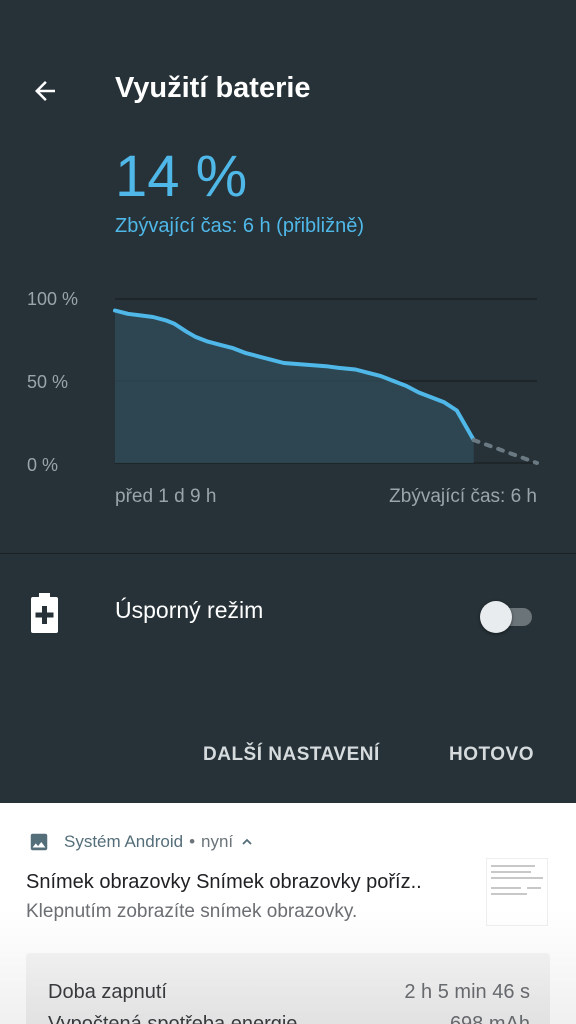 This screenshot has height=1024, width=576. I want to click on y-tick-label: 0 %, so click(43, 465).